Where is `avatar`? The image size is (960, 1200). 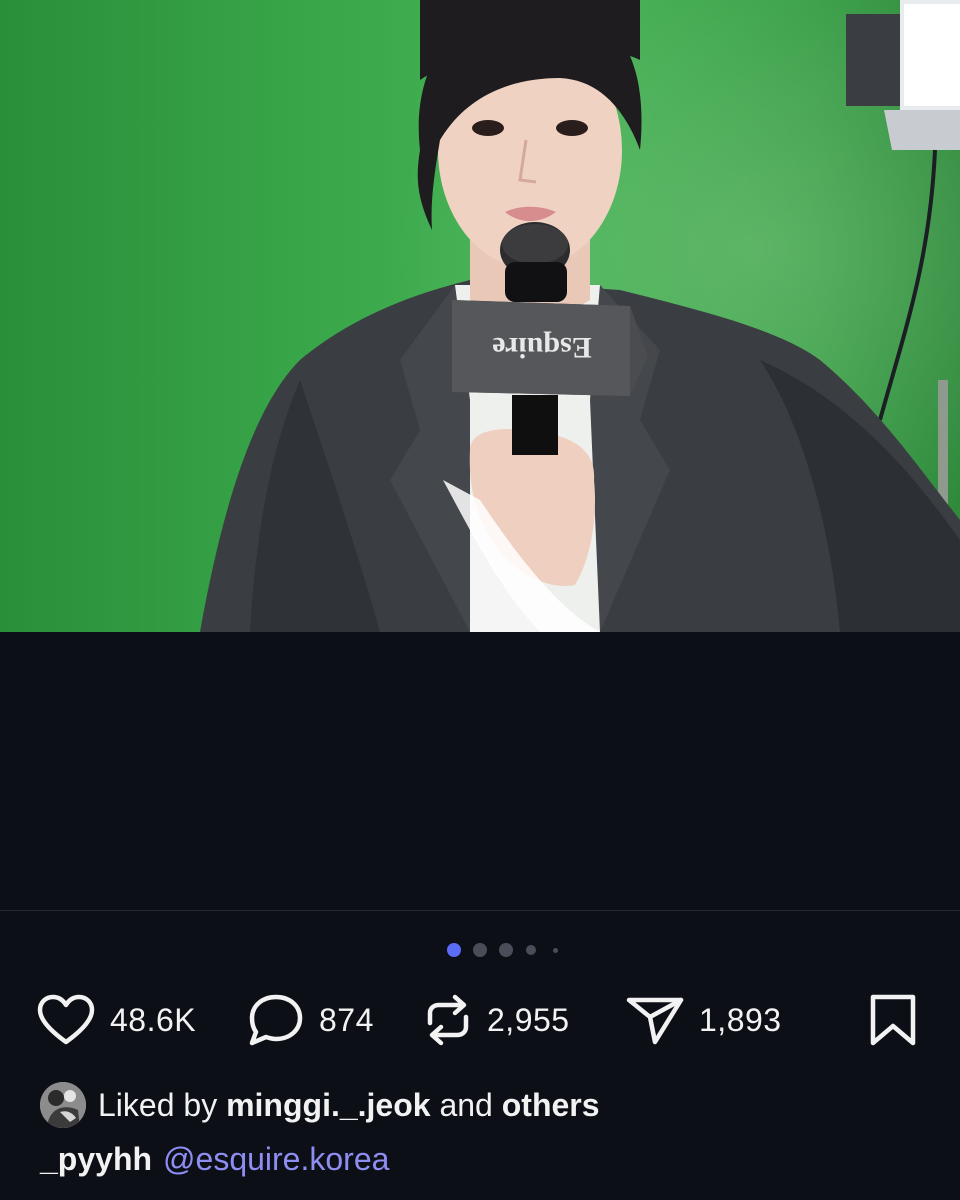
avatar is located at coordinates (63, 1105).